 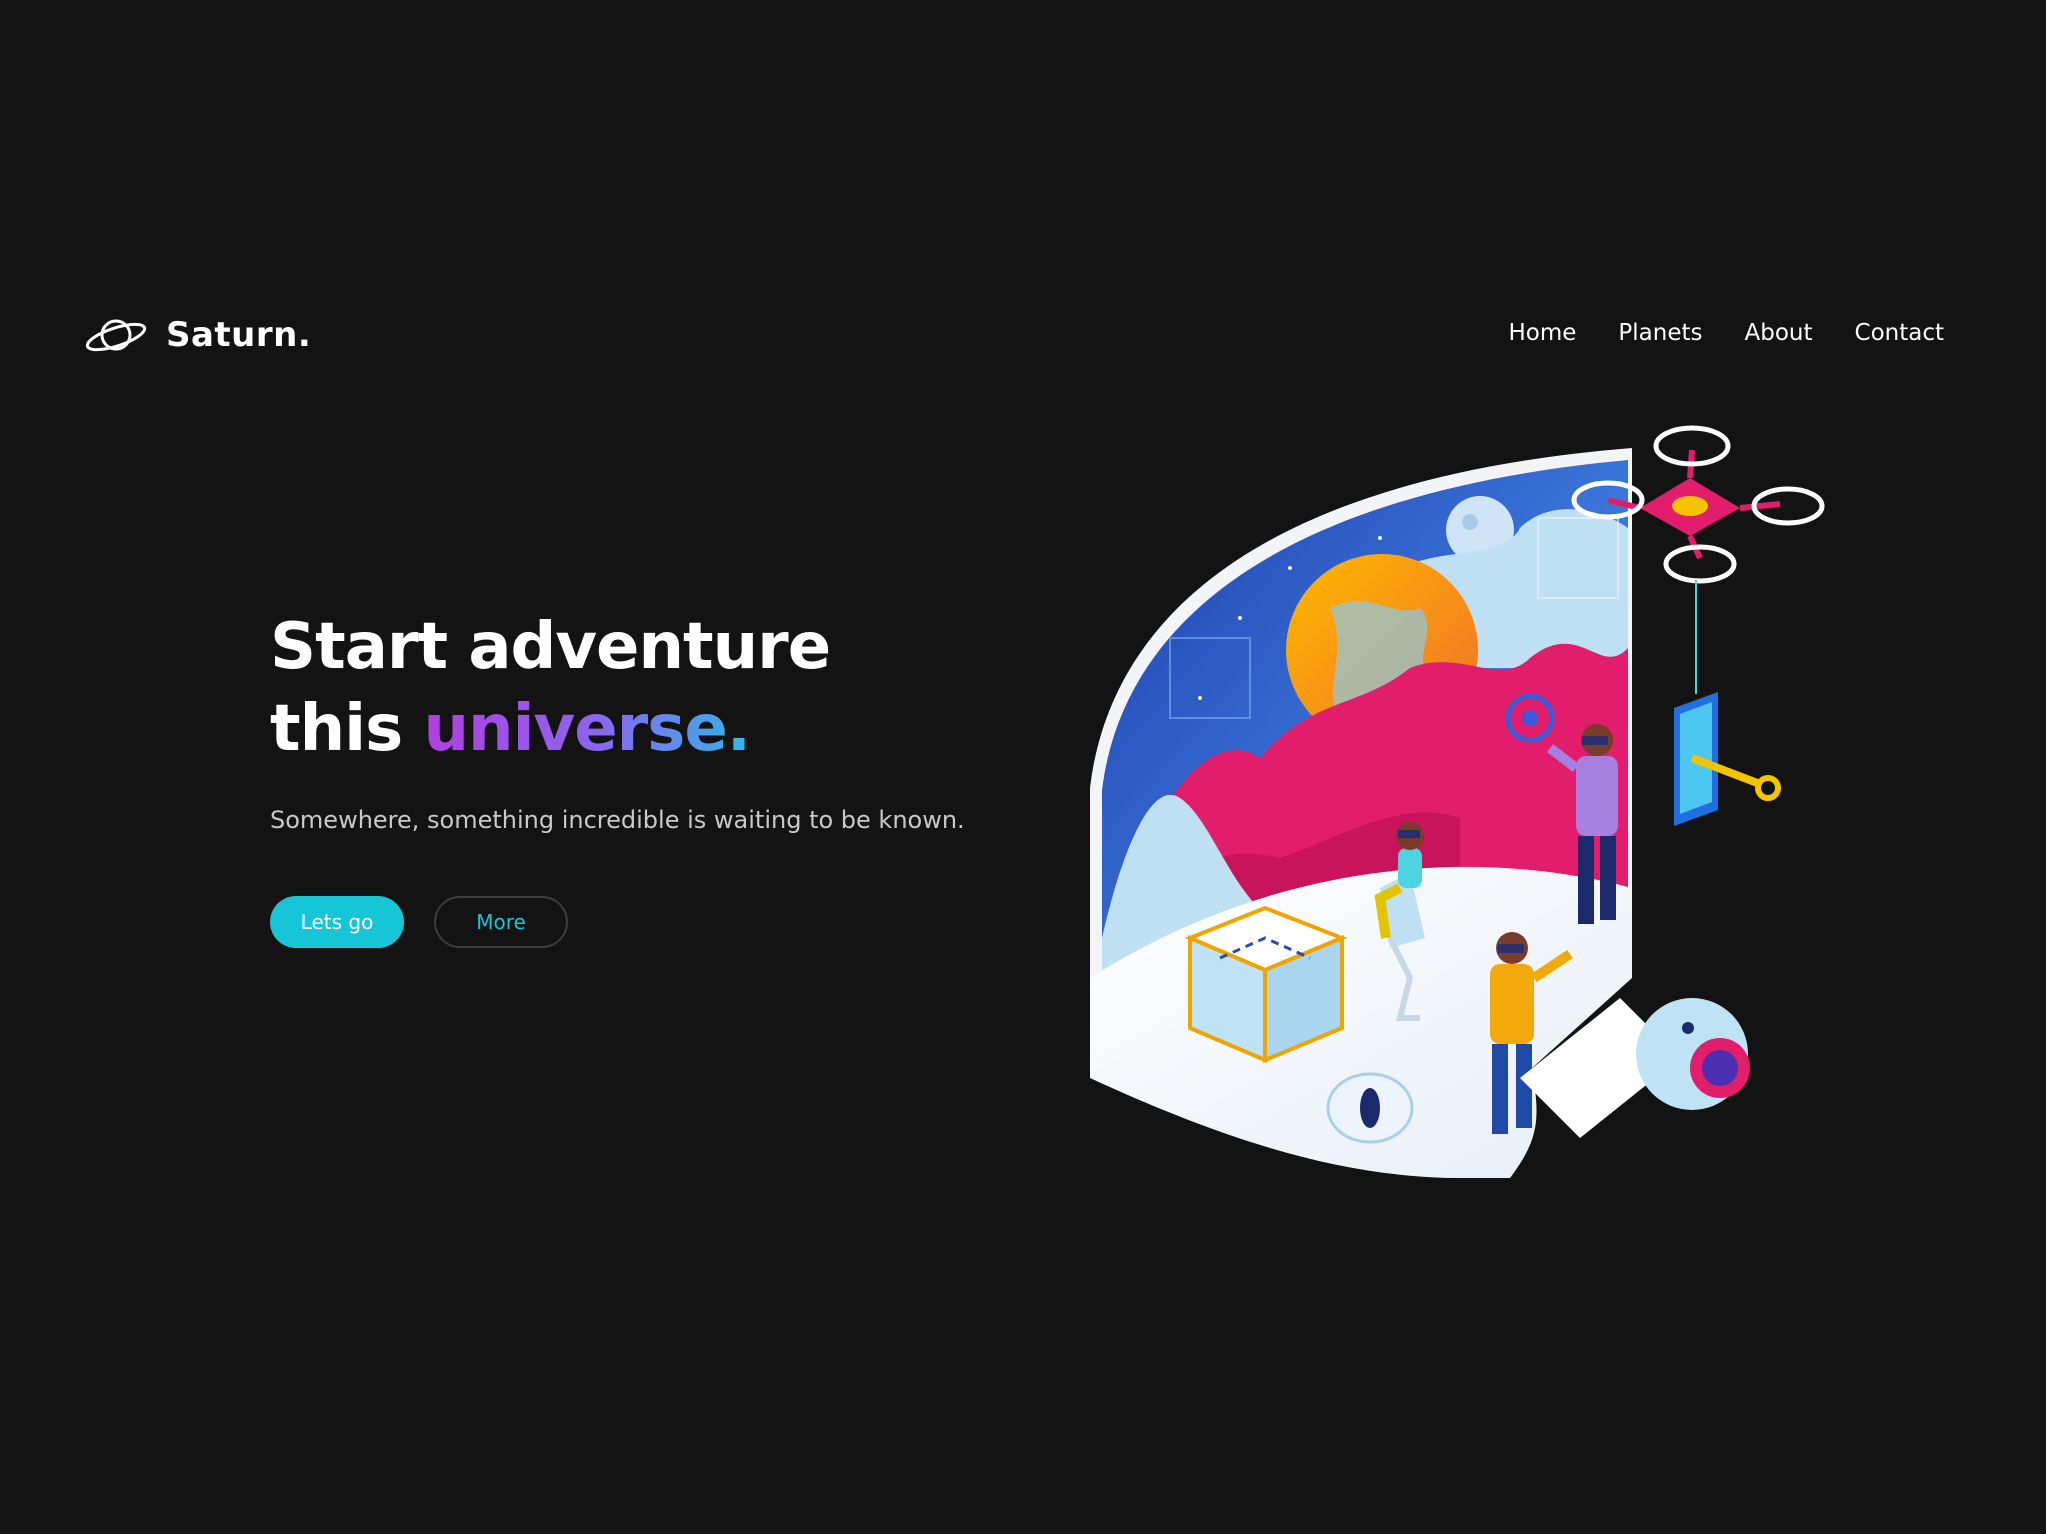 What do you see at coordinates (1660, 333) in the screenshot?
I see `nav-planets: Planets` at bounding box center [1660, 333].